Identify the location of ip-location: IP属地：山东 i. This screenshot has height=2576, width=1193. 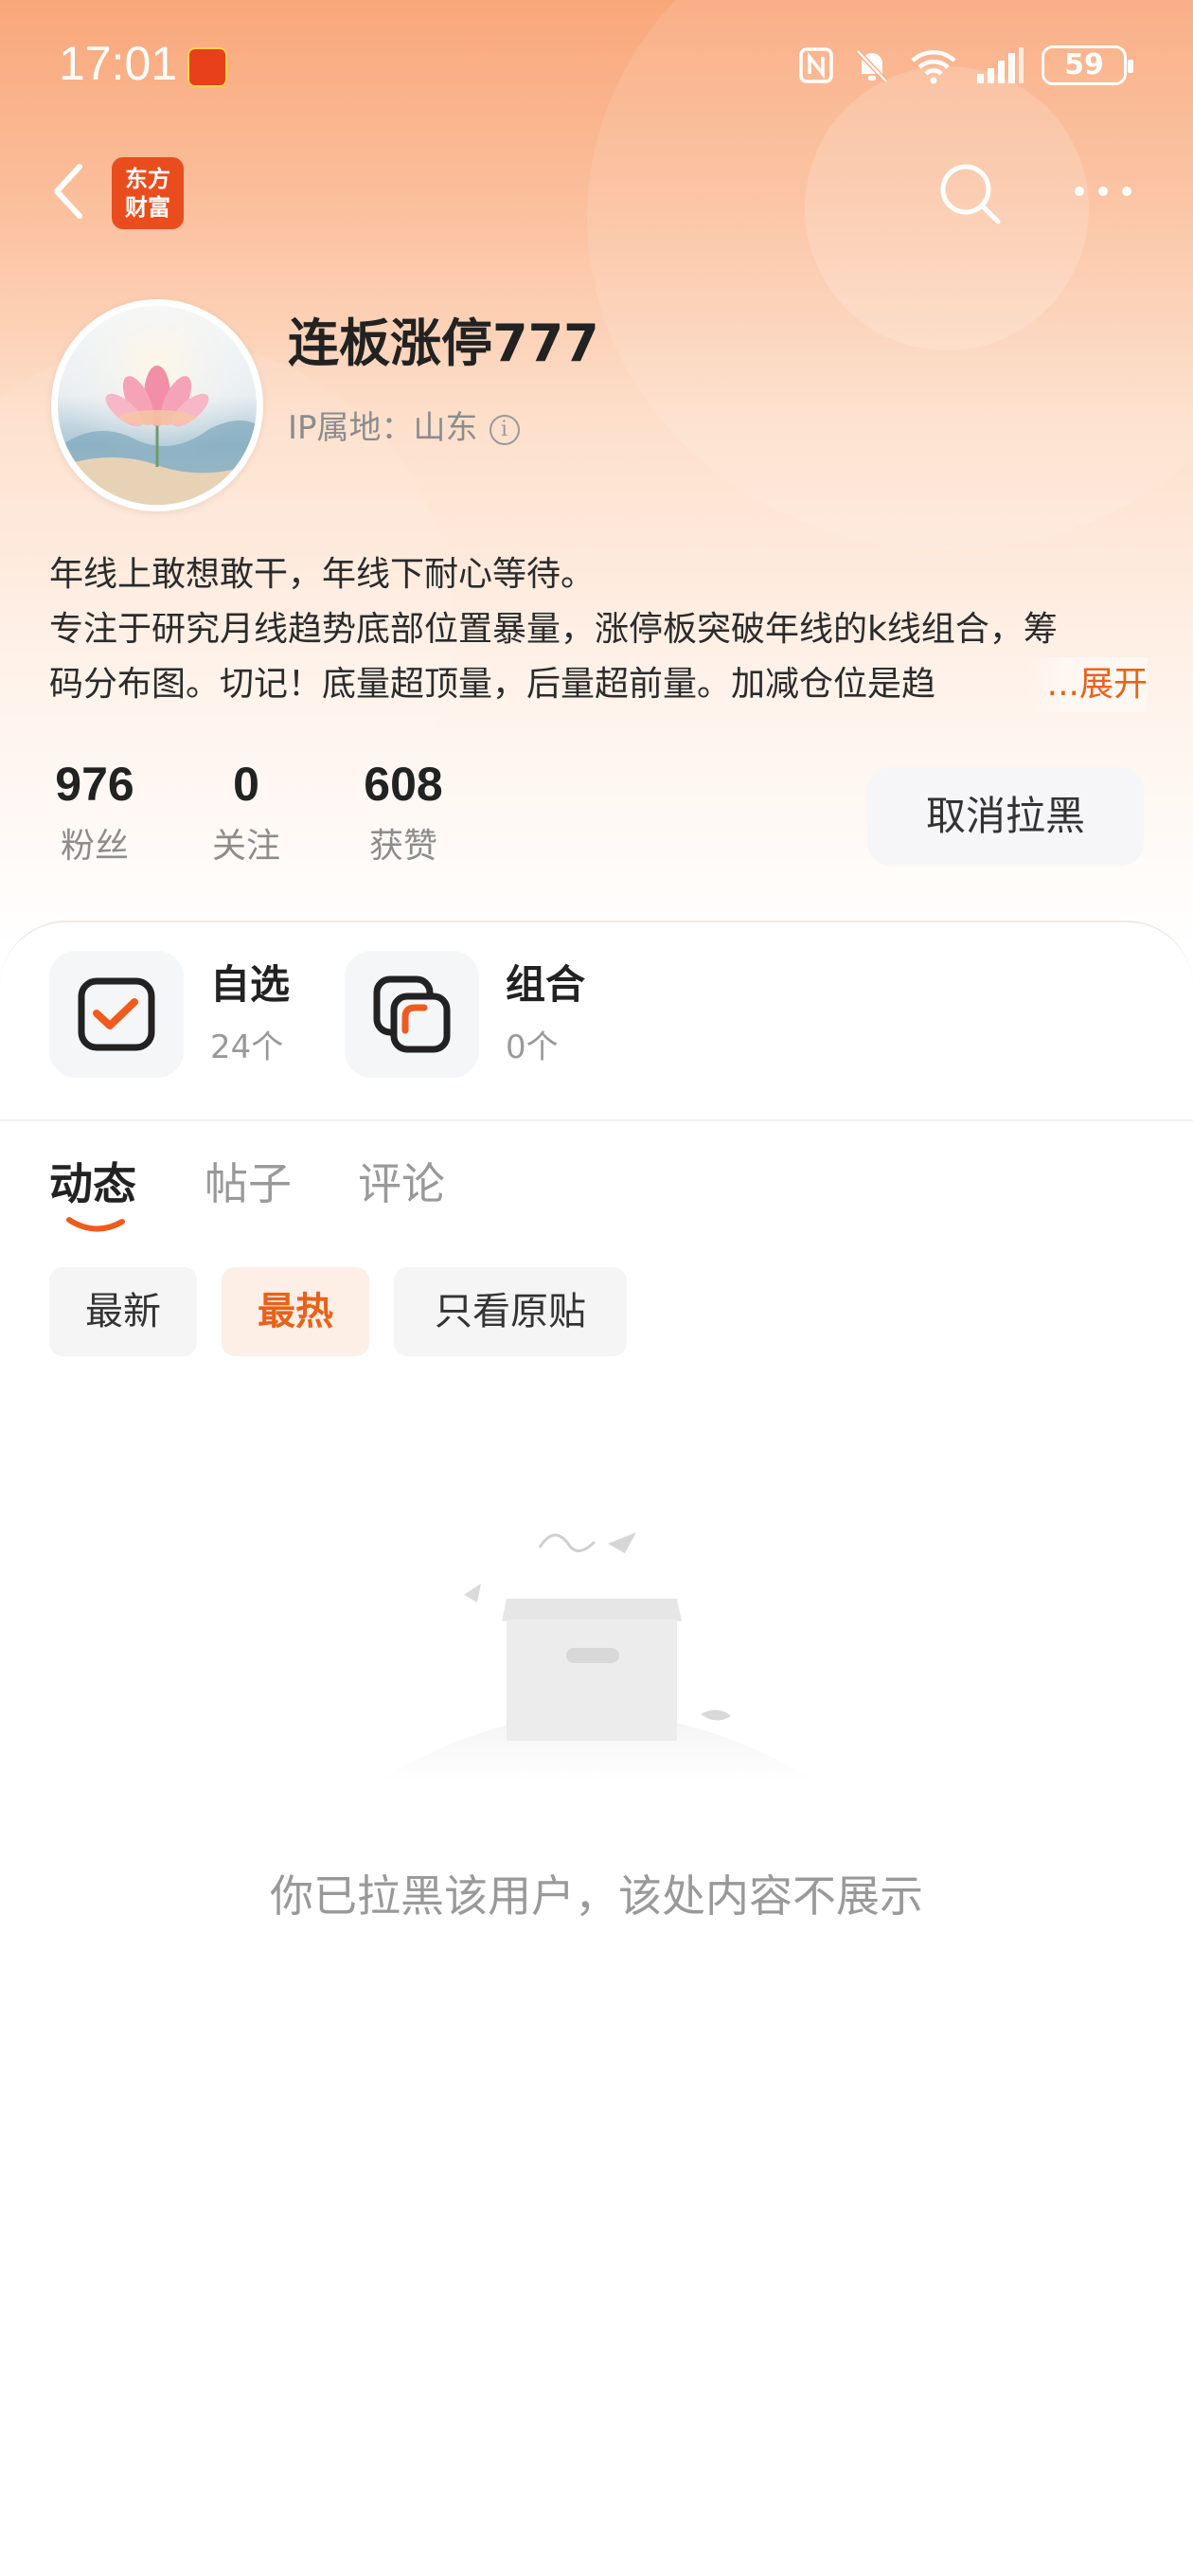
(404, 425).